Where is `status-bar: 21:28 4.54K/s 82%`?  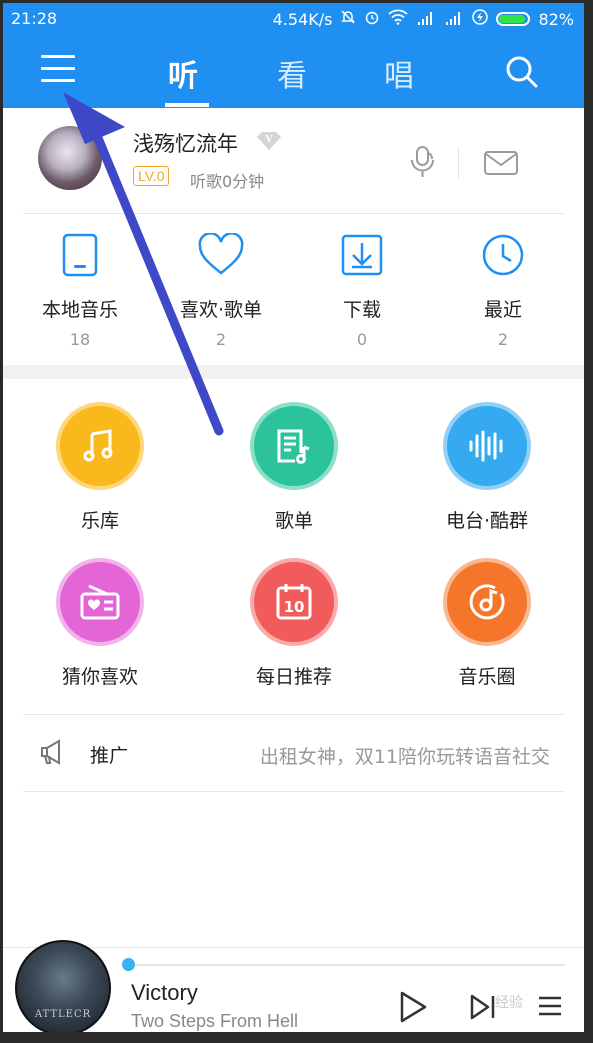 status-bar: 21:28 4.54K/s 82% is located at coordinates (293, 18).